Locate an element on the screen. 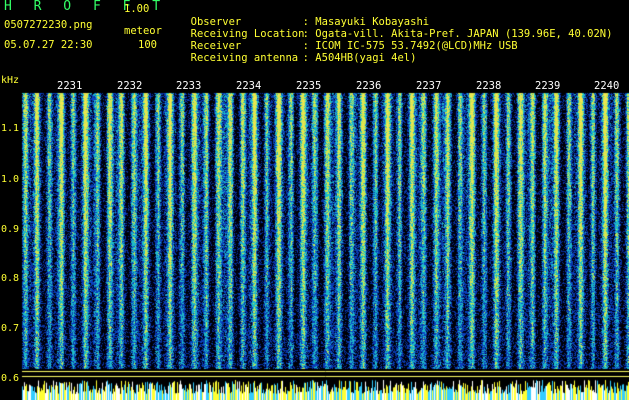 The width and height of the screenshot is (629, 400). axis-unit-label: kHz is located at coordinates (10, 80).